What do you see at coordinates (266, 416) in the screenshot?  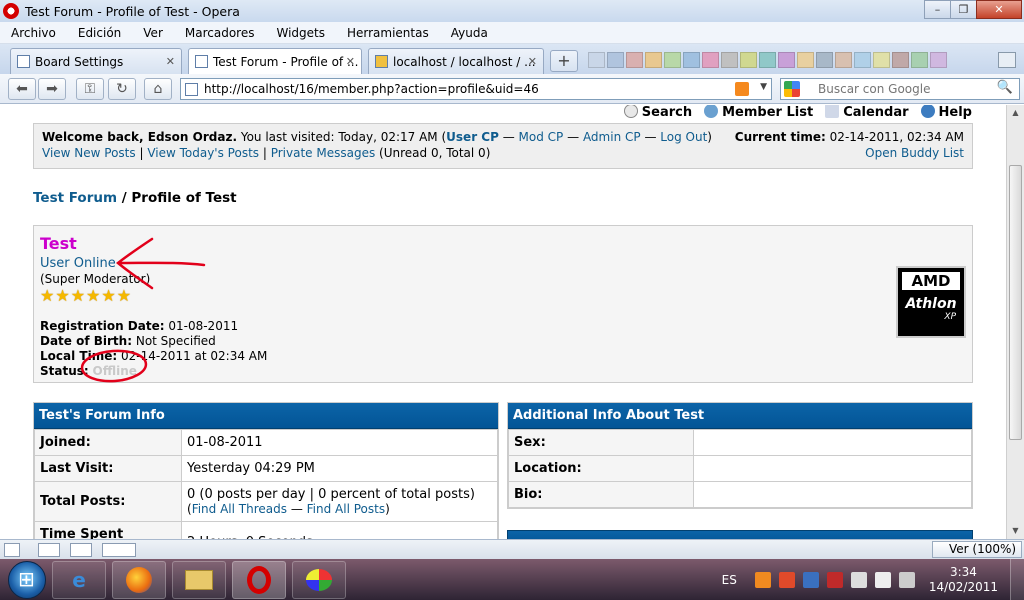 I see `forum-info-header: Test's Forum Info` at bounding box center [266, 416].